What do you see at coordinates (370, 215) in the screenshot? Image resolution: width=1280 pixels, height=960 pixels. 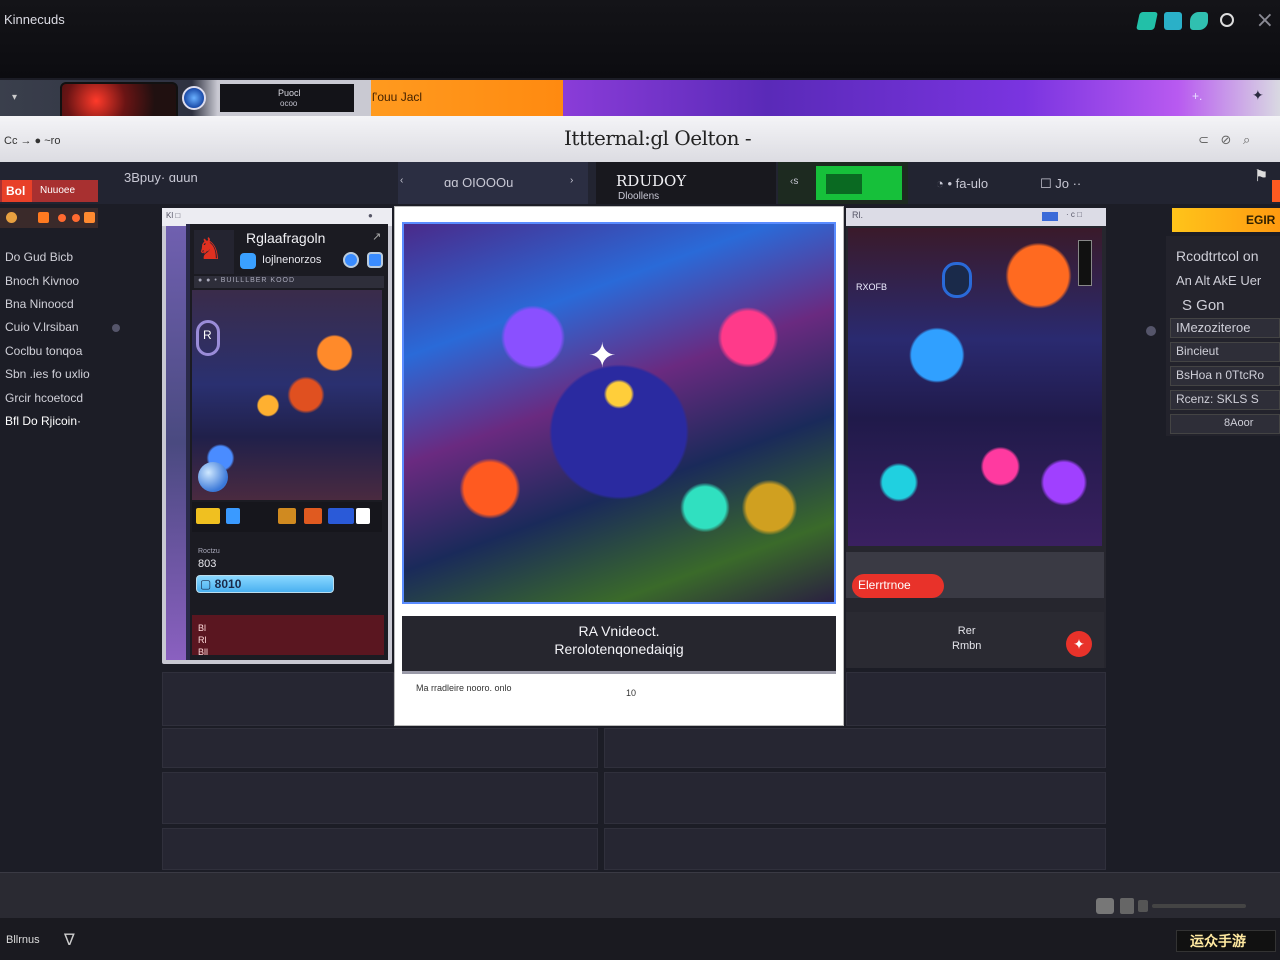 I see `phone-topbar-right: ●` at bounding box center [370, 215].